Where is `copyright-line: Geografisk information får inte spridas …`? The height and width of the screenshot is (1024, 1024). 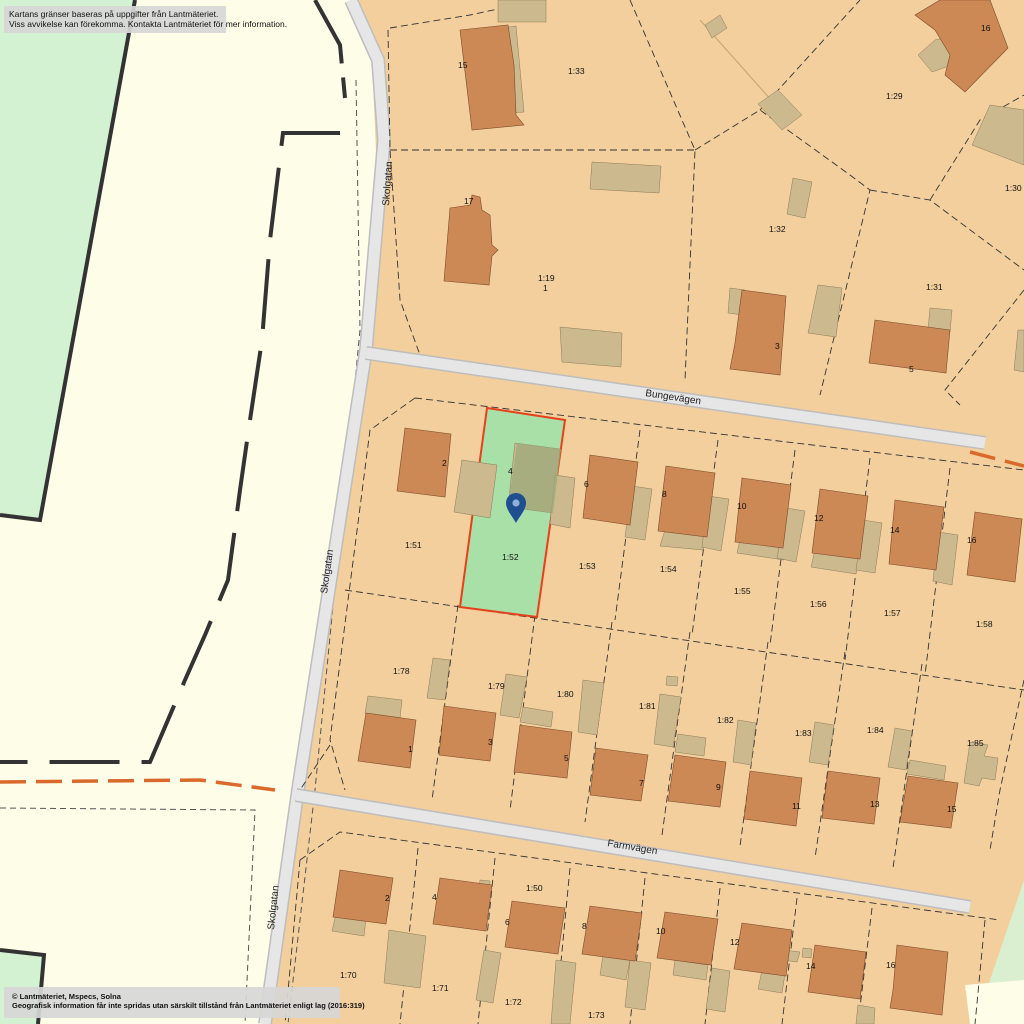 copyright-line: Geografisk information får inte spridas … is located at coordinates (188, 1005).